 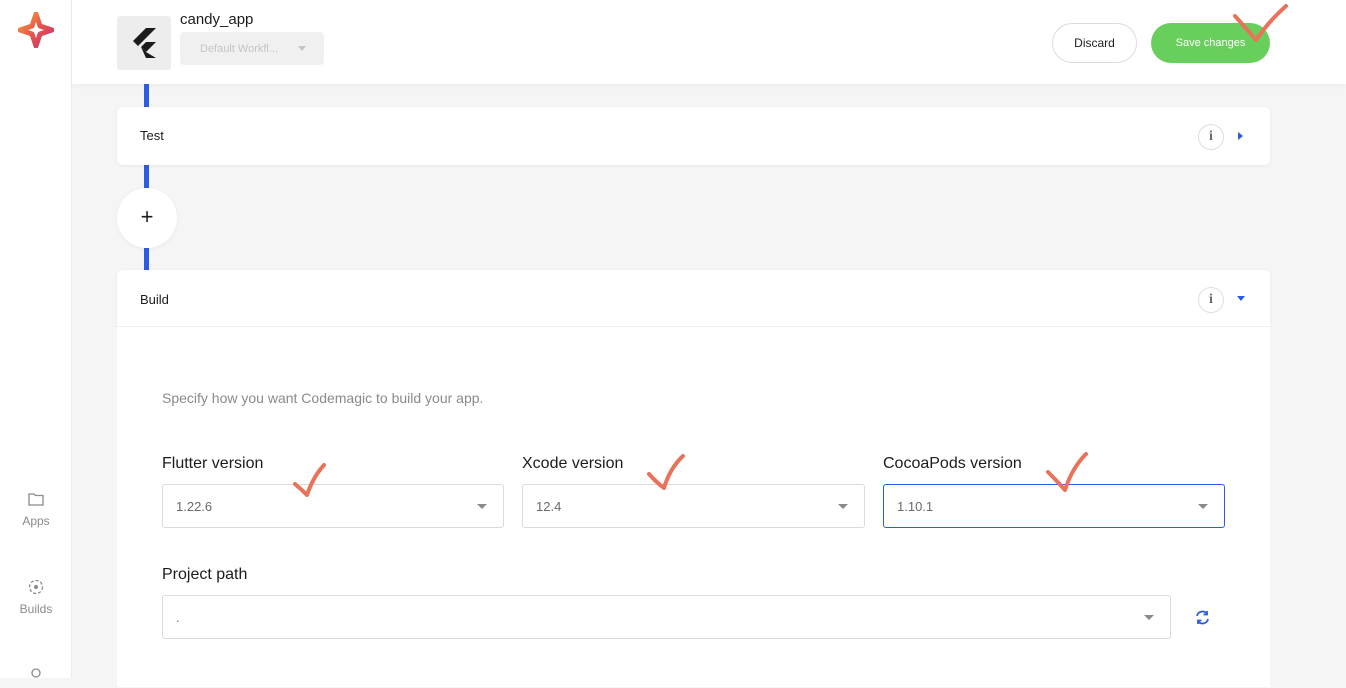 I want to click on chevron-right-icon, so click(x=1240, y=136).